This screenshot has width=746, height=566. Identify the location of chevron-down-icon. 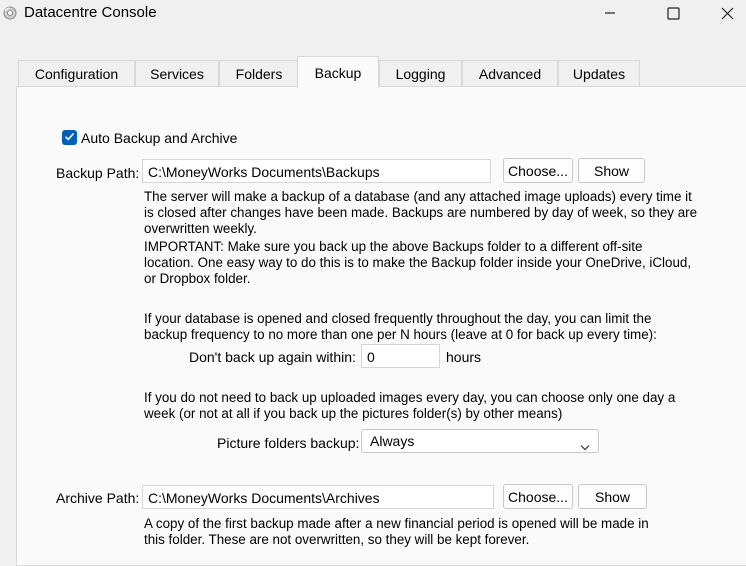
(585, 446).